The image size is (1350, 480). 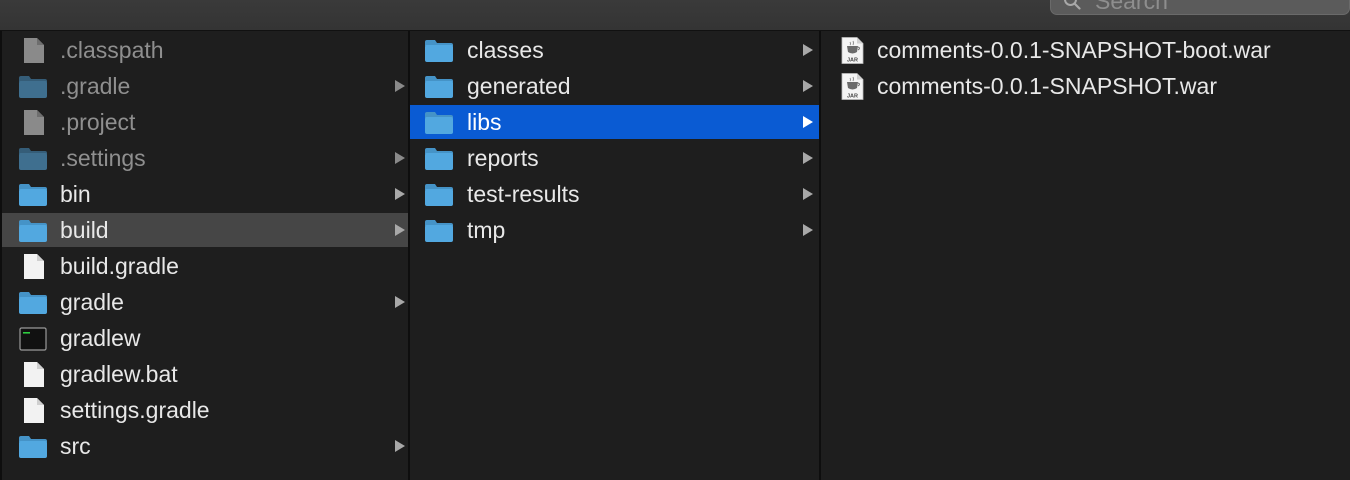 I want to click on terminal-icon, so click(x=33, y=338).